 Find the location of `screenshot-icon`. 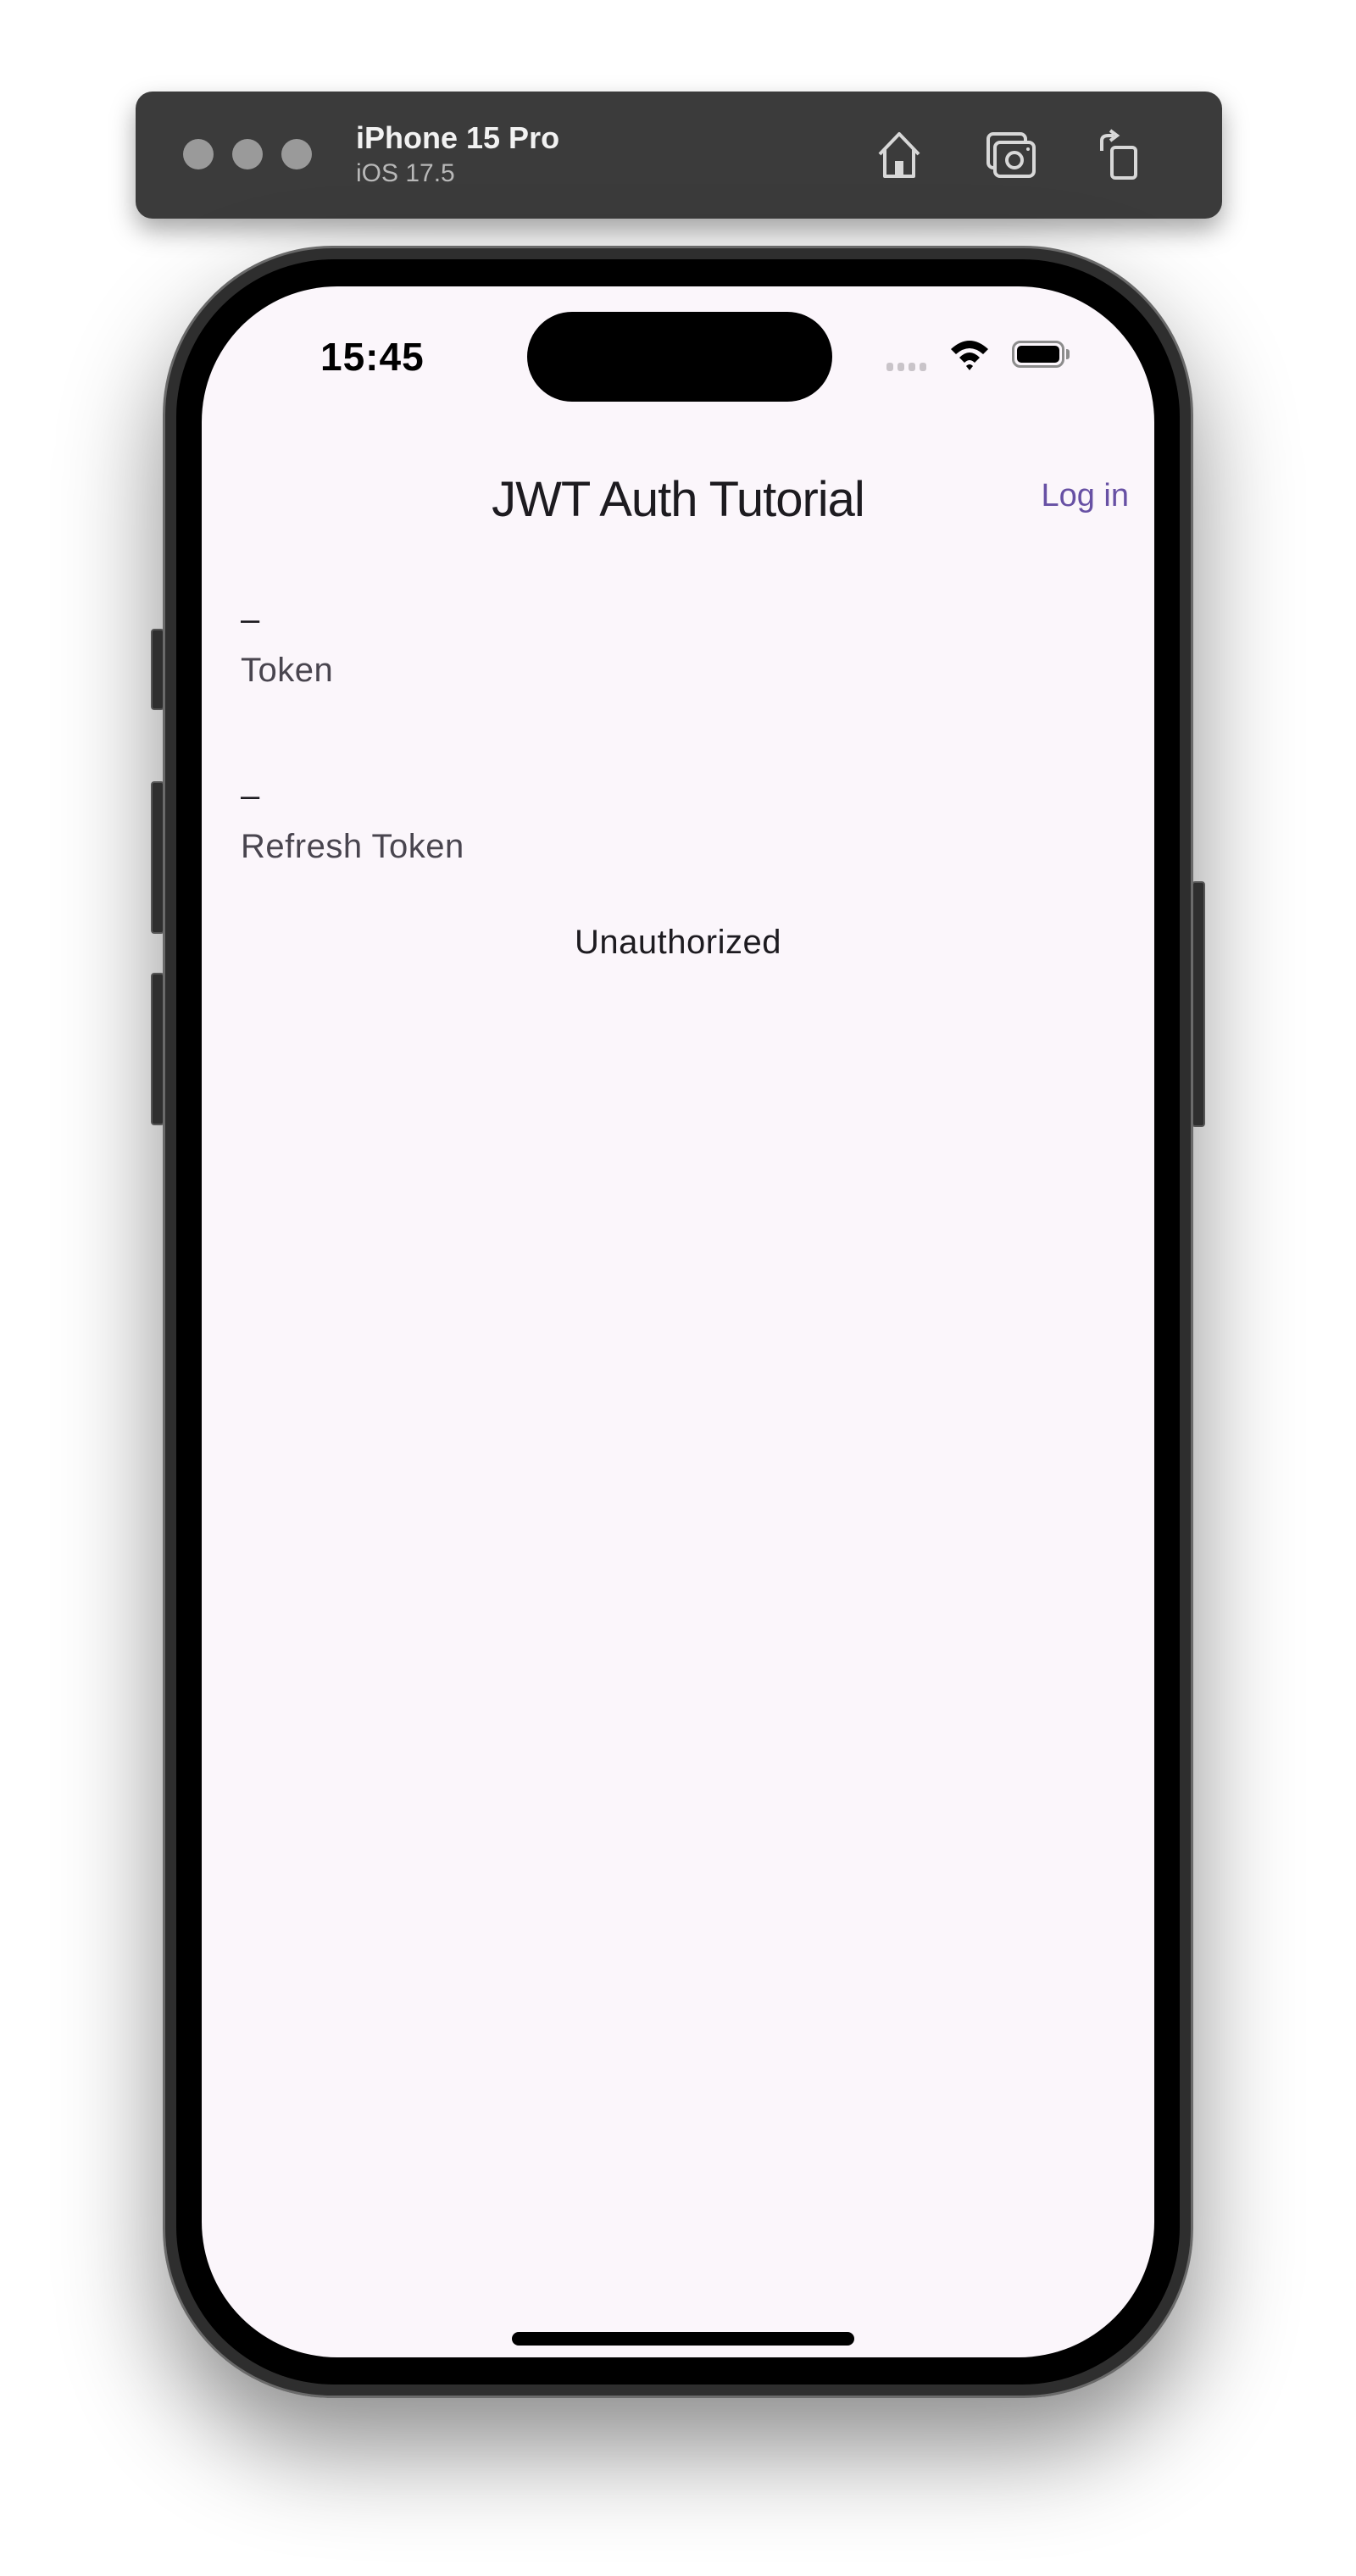

screenshot-icon is located at coordinates (1011, 155).